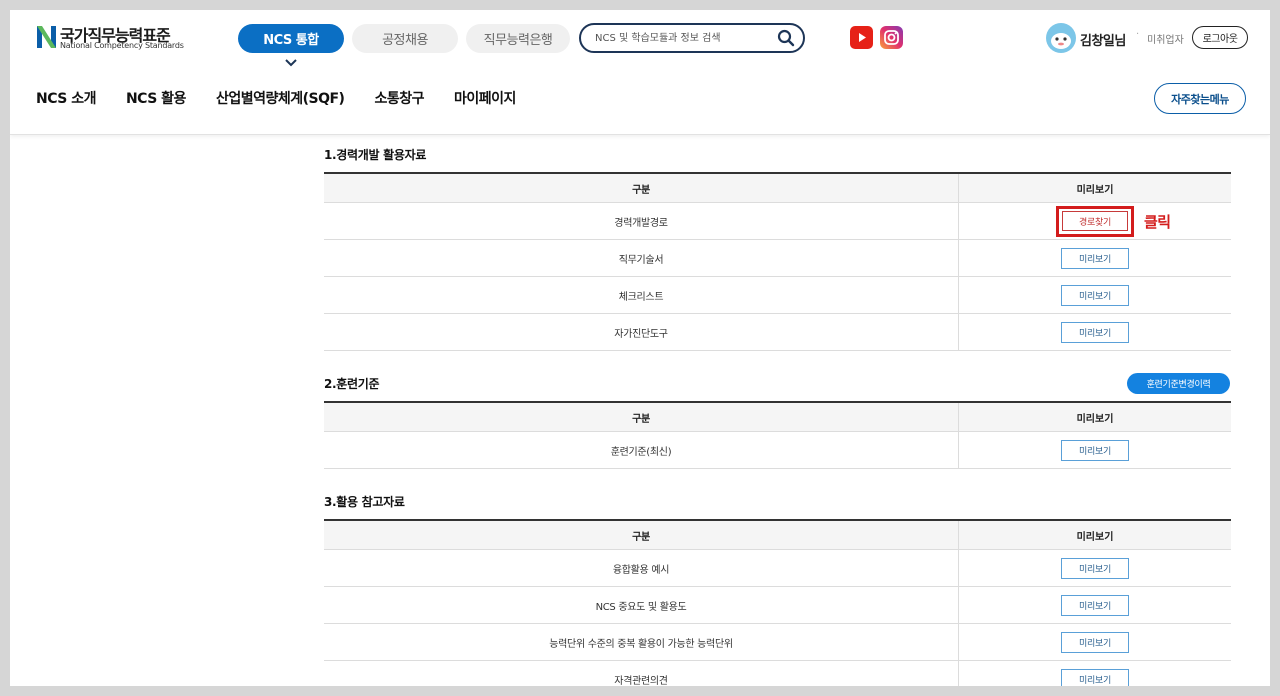 The height and width of the screenshot is (696, 1280). I want to click on row-name: 자가진단도구, so click(641, 332).